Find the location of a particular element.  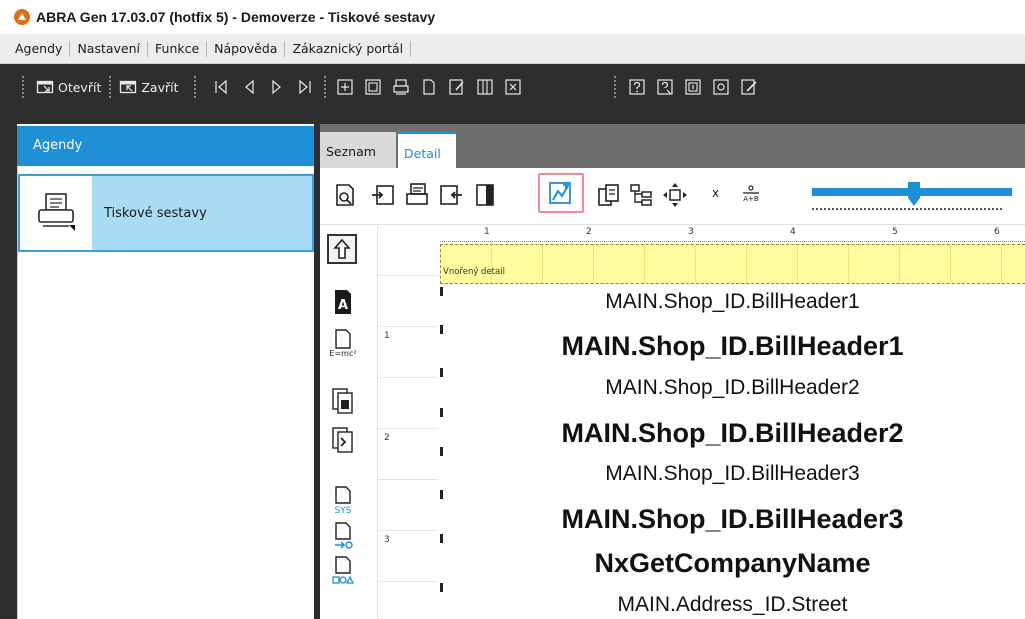

customize-button is located at coordinates (749, 87).